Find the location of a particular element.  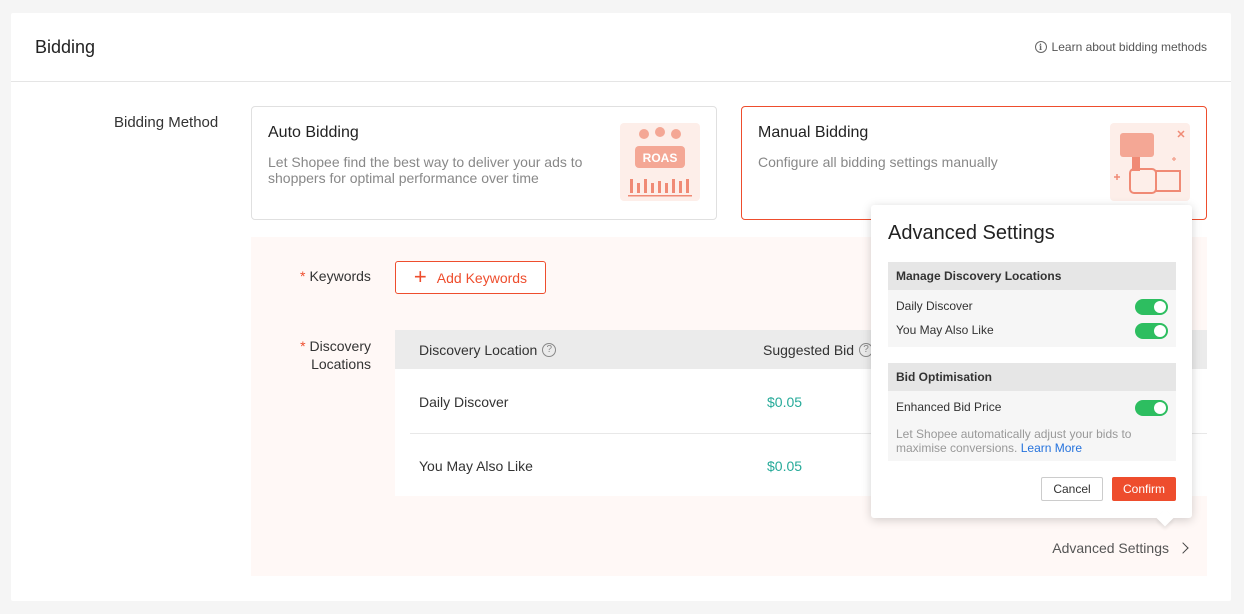

toggle-label-enhanced-bid: Enhanced Bid Price is located at coordinates (949, 407).